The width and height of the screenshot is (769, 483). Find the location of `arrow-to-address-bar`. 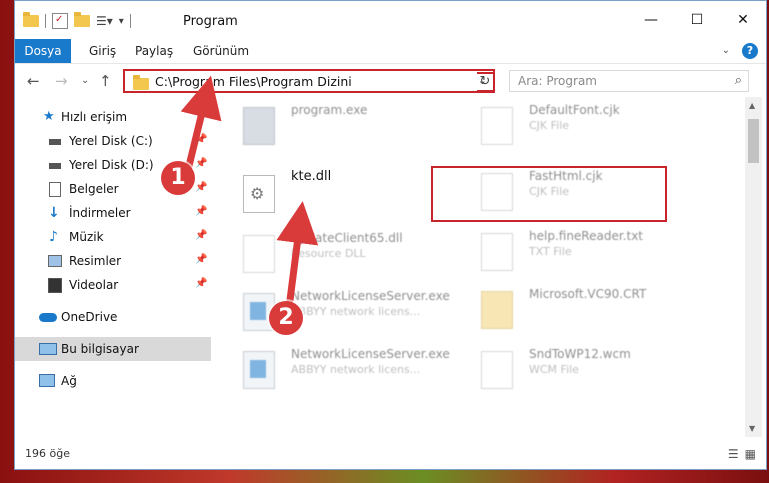

arrow-to-address-bar is located at coordinates (201, 124).